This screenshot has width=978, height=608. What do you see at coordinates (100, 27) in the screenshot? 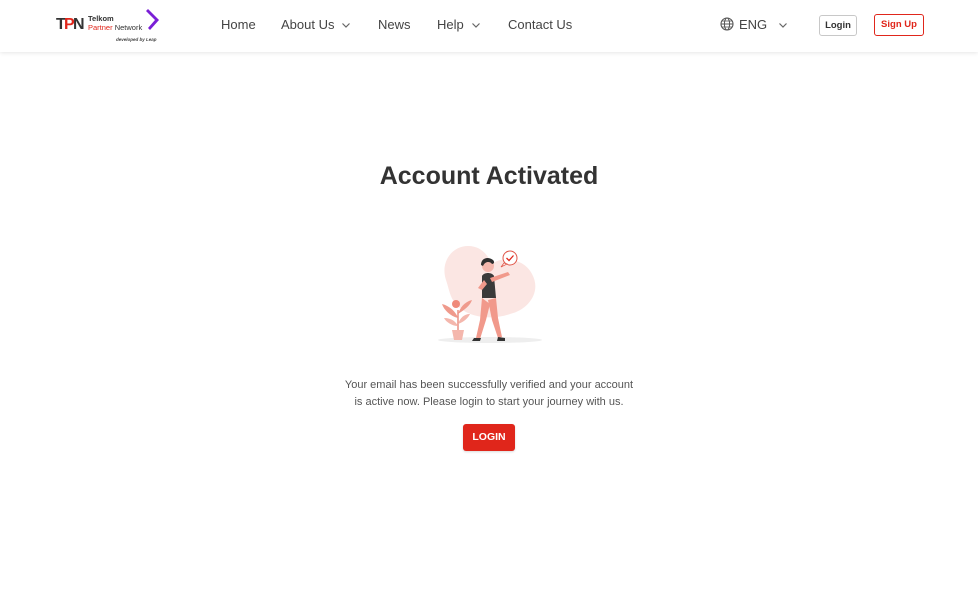
I see `brand-line-2-accent: Partner` at bounding box center [100, 27].